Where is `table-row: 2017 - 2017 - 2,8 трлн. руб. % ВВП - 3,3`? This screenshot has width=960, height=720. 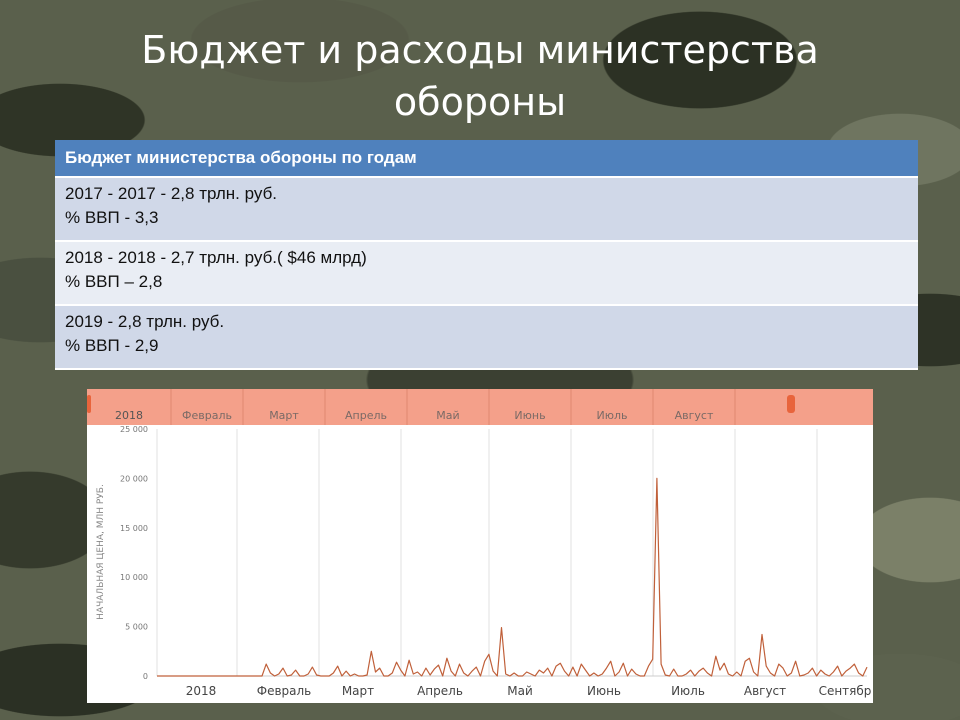 table-row: 2017 - 2017 - 2,8 трлн. руб. % ВВП - 3,3 is located at coordinates (486, 209).